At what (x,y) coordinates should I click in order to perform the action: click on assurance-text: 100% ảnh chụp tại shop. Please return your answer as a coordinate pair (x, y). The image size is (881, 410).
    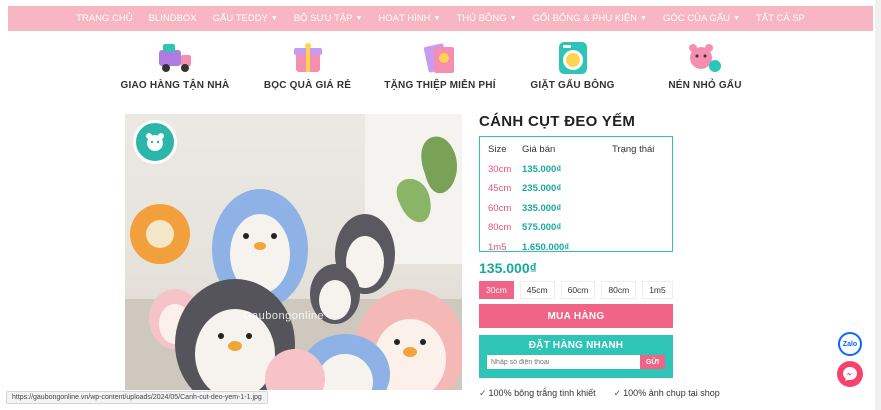
    Looking at the image, I should click on (671, 393).